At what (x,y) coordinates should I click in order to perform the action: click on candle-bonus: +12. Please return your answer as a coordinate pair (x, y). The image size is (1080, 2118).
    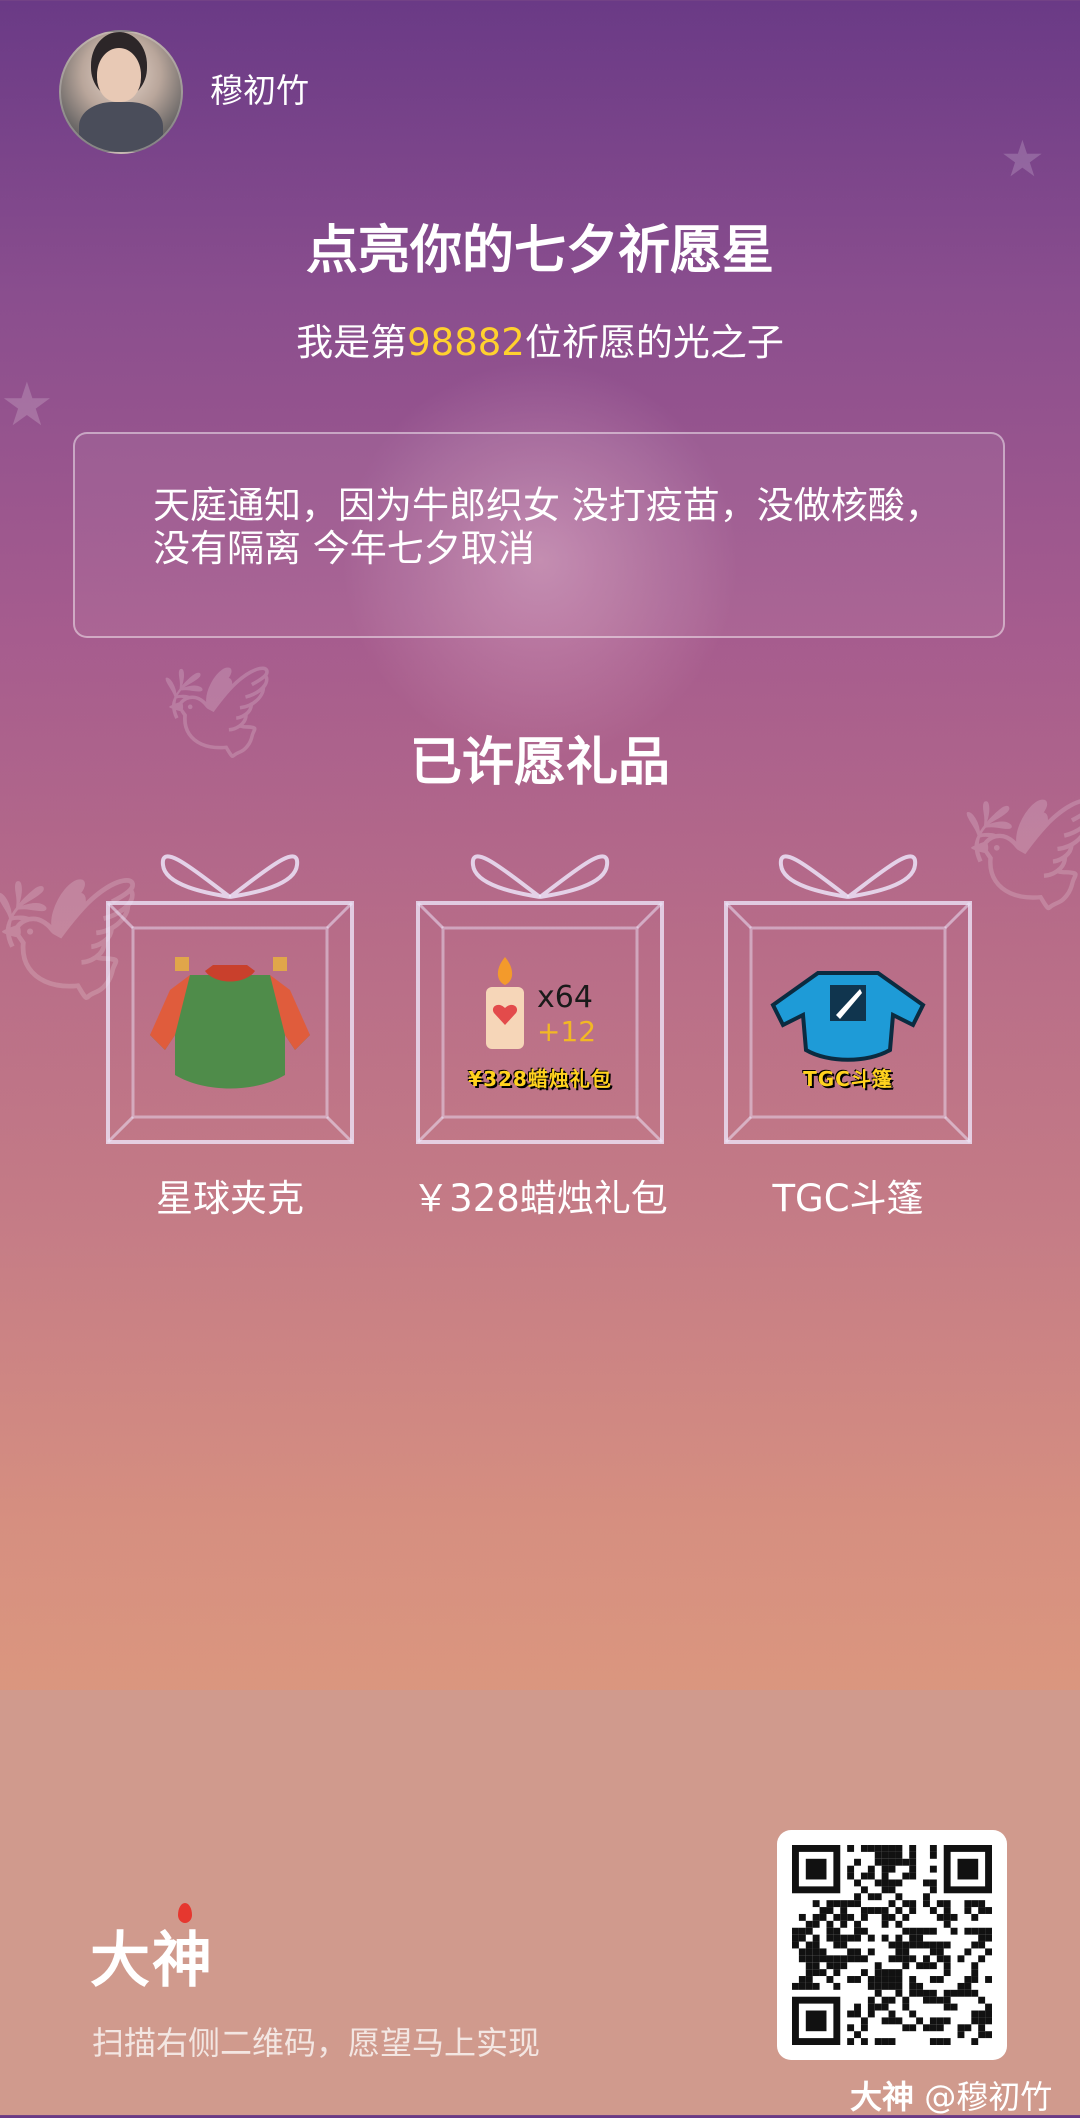
    Looking at the image, I should click on (567, 1031).